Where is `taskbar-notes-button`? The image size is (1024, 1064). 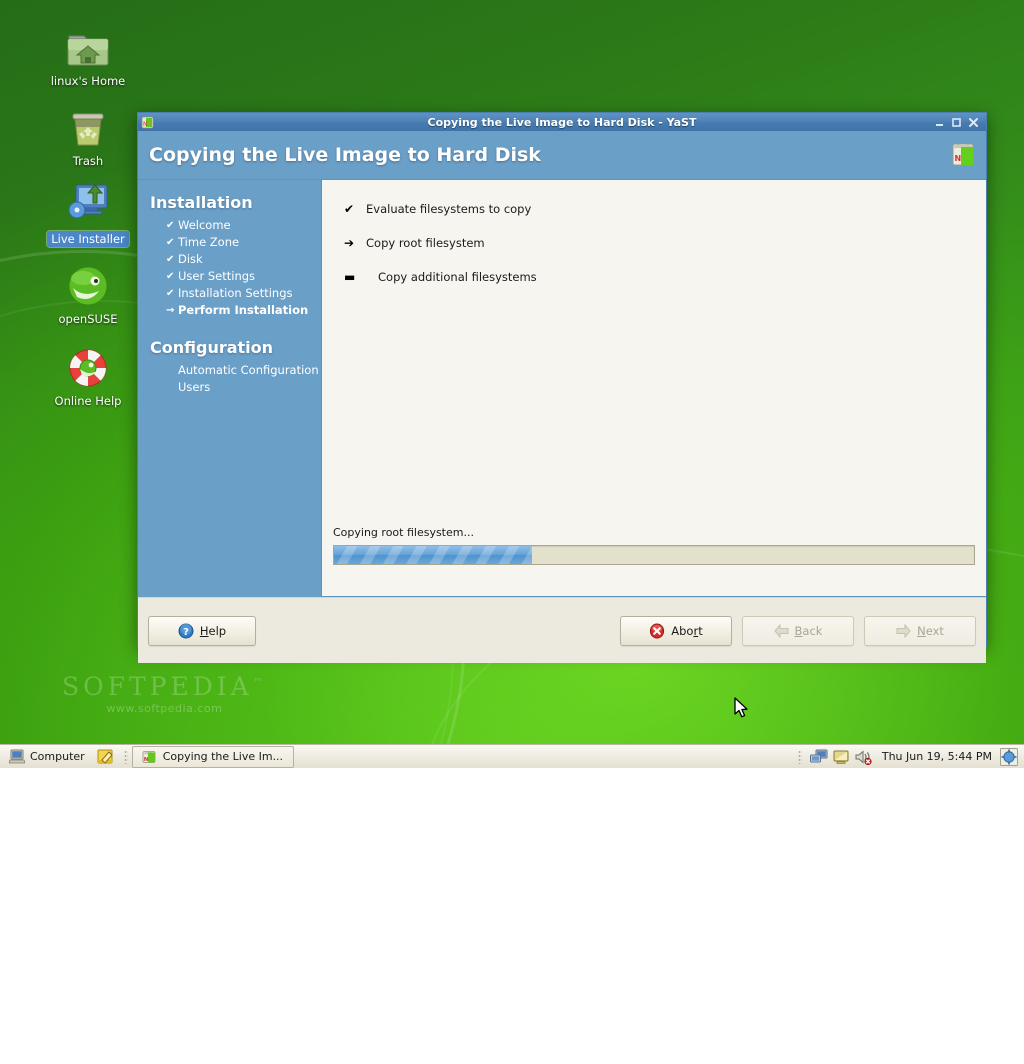
taskbar-notes-button is located at coordinates (105, 757).